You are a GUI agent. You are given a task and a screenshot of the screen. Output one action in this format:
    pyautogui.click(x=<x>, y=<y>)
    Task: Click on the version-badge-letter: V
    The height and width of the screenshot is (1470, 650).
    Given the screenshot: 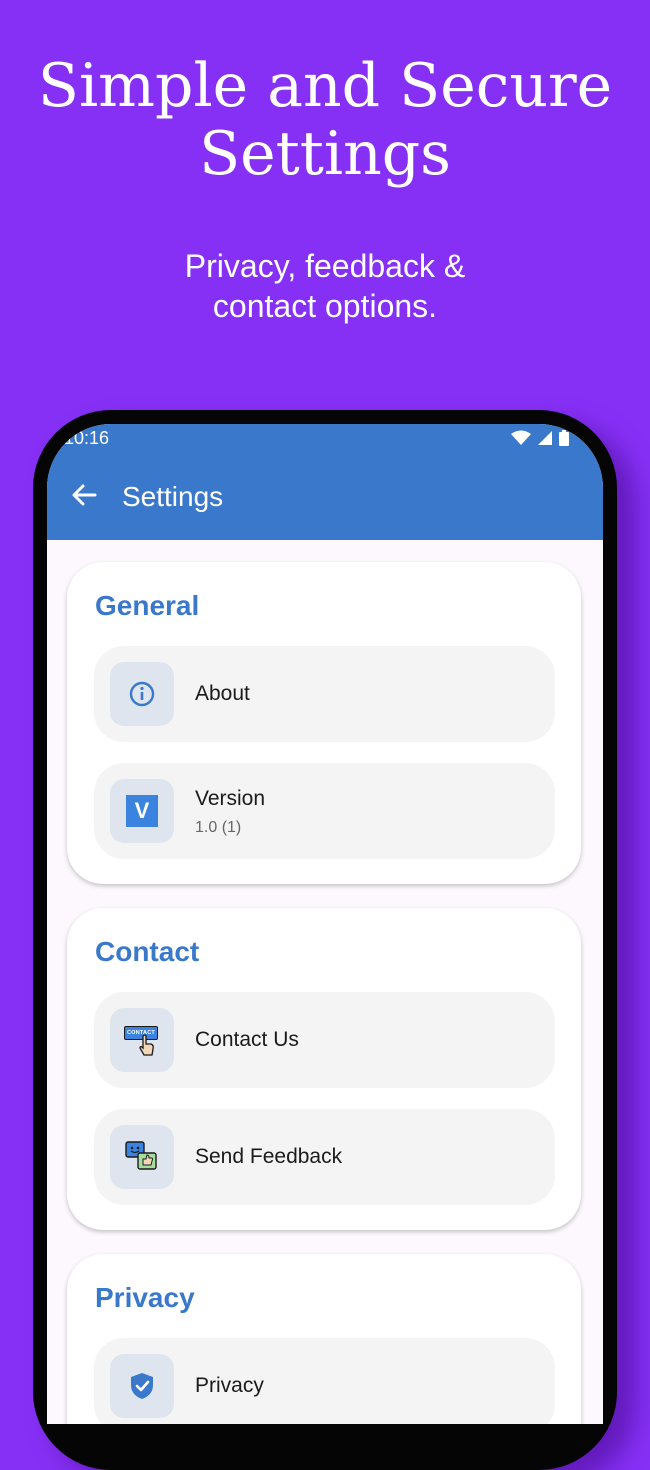 What is the action you would take?
    pyautogui.click(x=142, y=810)
    